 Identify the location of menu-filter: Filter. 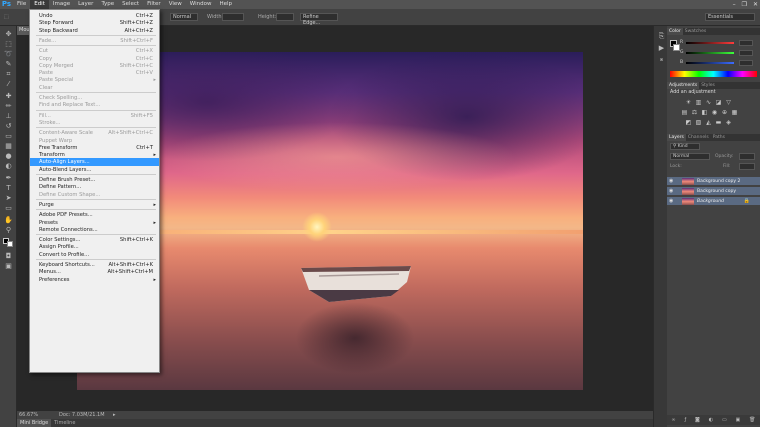
(154, 4).